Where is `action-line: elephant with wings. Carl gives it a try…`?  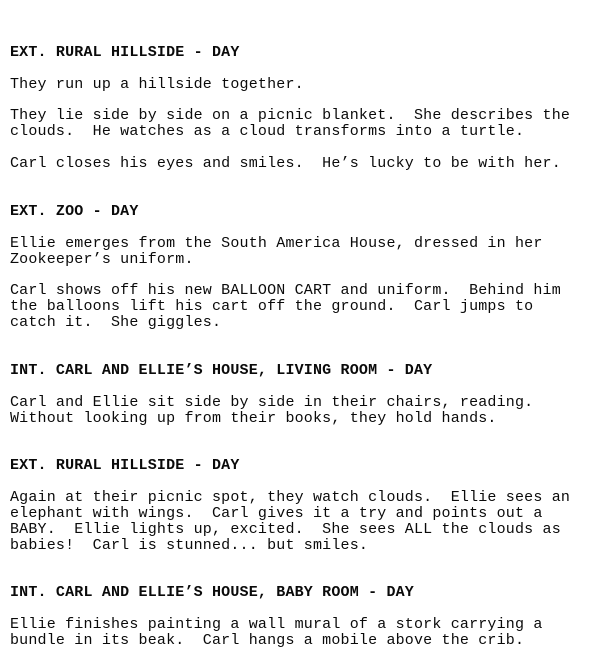 action-line: elephant with wings. Carl gives it a try… is located at coordinates (276, 513).